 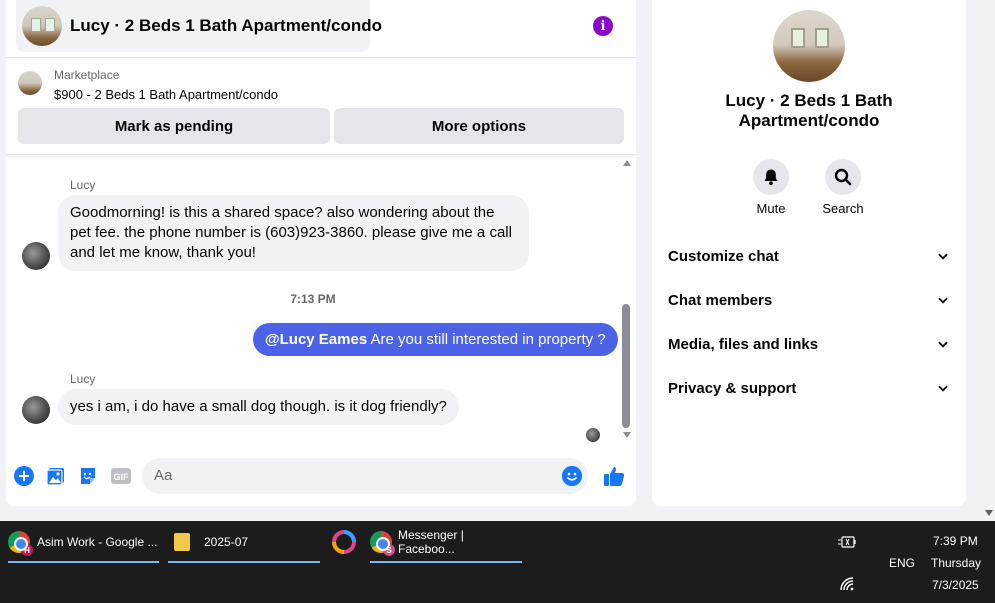 What do you see at coordinates (809, 46) in the screenshot?
I see `profile-avatar` at bounding box center [809, 46].